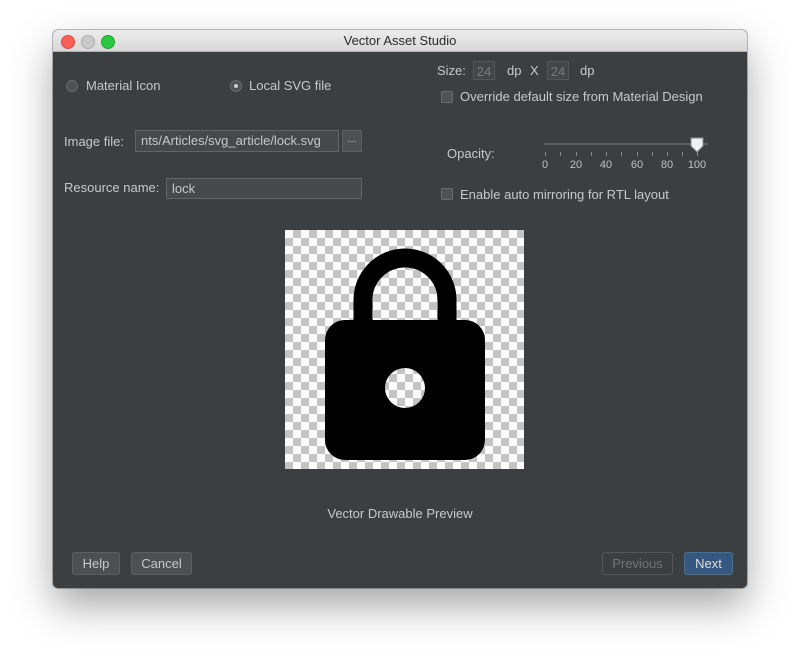 The image size is (800, 664). I want to click on override-size-checkbox, so click(447, 97).